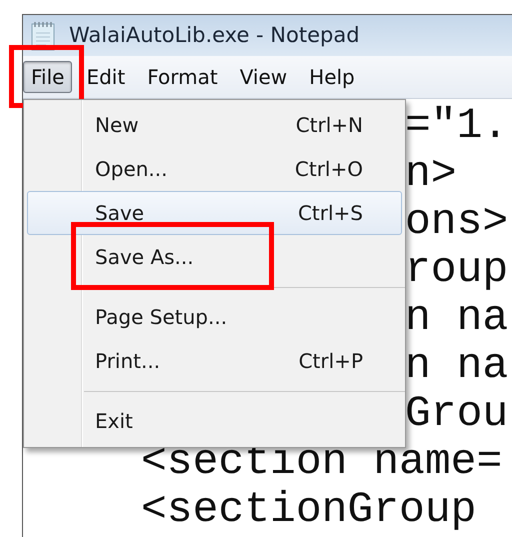 The image size is (512, 537). What do you see at coordinates (106, 77) in the screenshot?
I see `menu-item: Edit` at bounding box center [106, 77].